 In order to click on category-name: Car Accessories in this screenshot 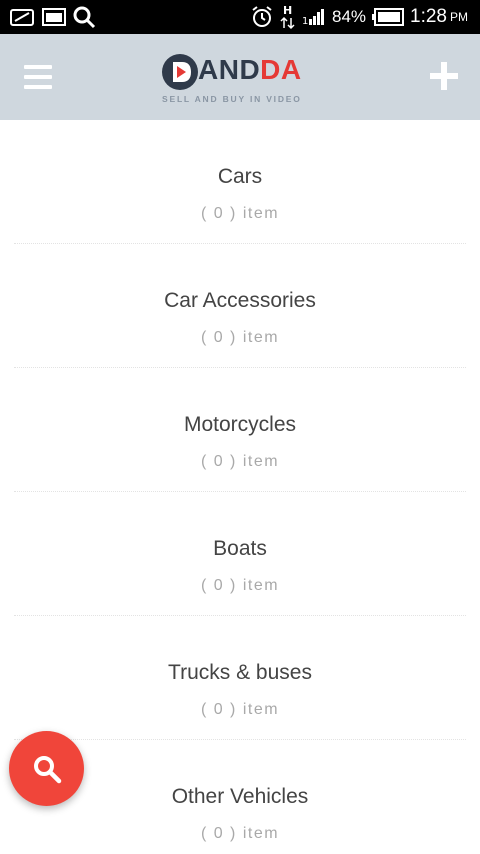, I will do `click(240, 300)`.